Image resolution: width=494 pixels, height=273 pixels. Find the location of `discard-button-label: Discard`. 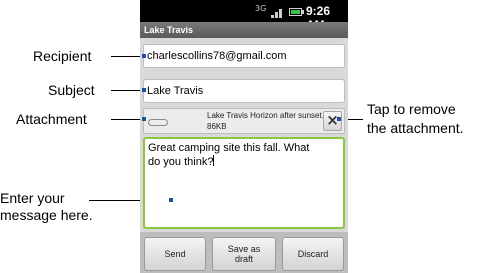

discard-button-label: Discard is located at coordinates (313, 254).